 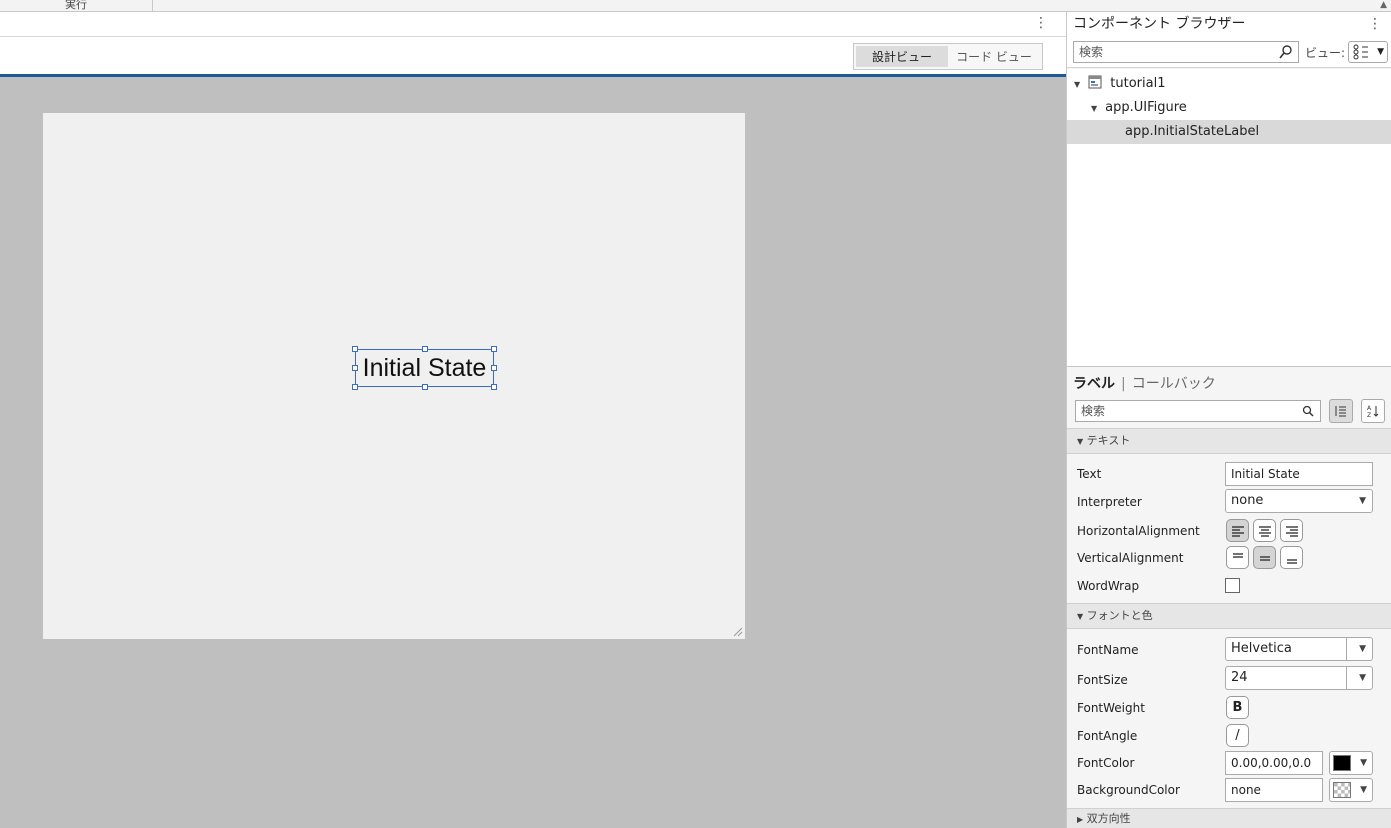 I want to click on tree-item-label: tutorial1, so click(x=1138, y=83).